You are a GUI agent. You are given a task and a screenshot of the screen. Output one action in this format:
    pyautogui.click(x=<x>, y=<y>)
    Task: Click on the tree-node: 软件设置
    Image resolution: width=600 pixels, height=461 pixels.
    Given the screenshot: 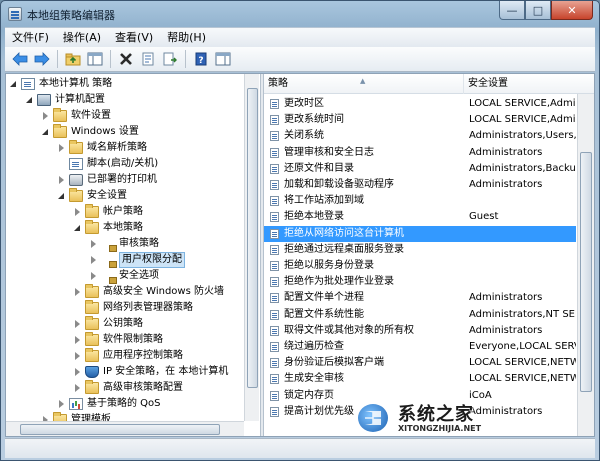 What is the action you would take?
    pyautogui.click(x=124, y=116)
    